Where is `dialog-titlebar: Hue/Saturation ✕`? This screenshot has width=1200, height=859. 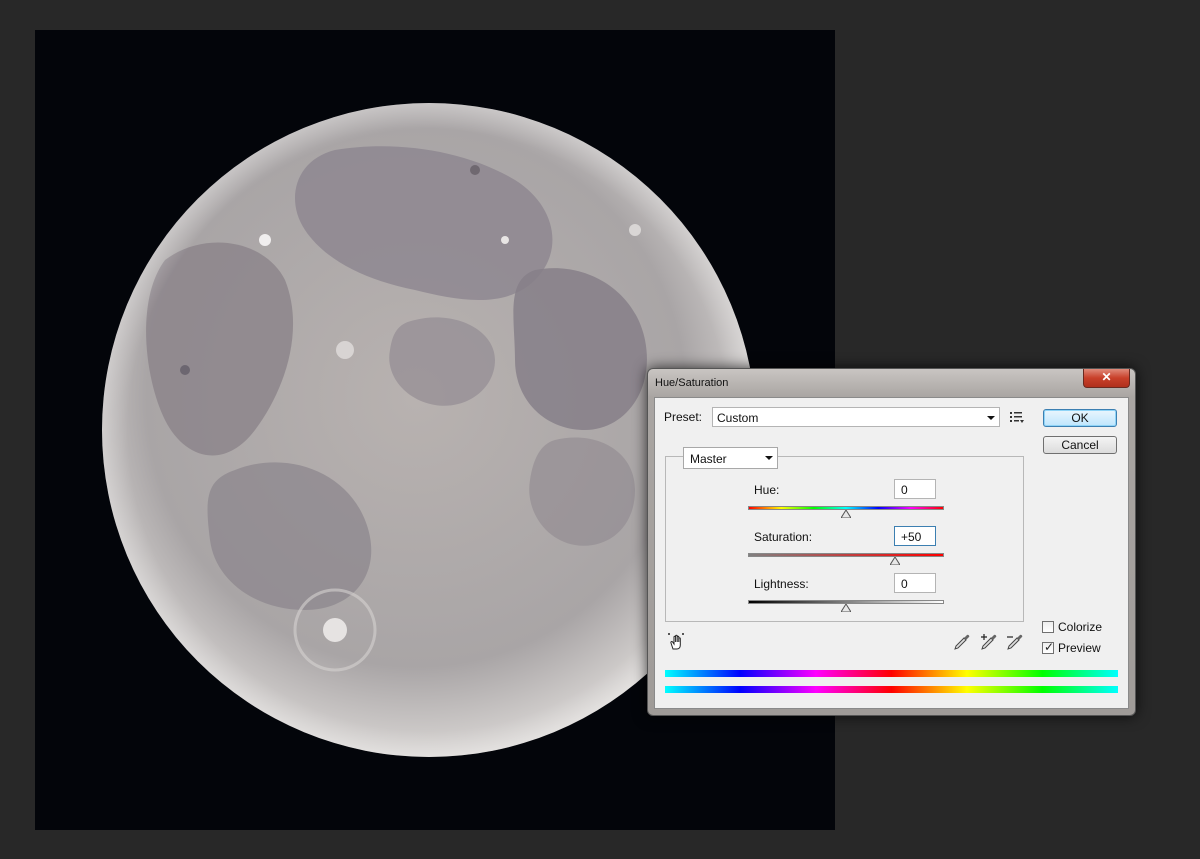
dialog-titlebar: Hue/Saturation ✕ is located at coordinates (891, 383).